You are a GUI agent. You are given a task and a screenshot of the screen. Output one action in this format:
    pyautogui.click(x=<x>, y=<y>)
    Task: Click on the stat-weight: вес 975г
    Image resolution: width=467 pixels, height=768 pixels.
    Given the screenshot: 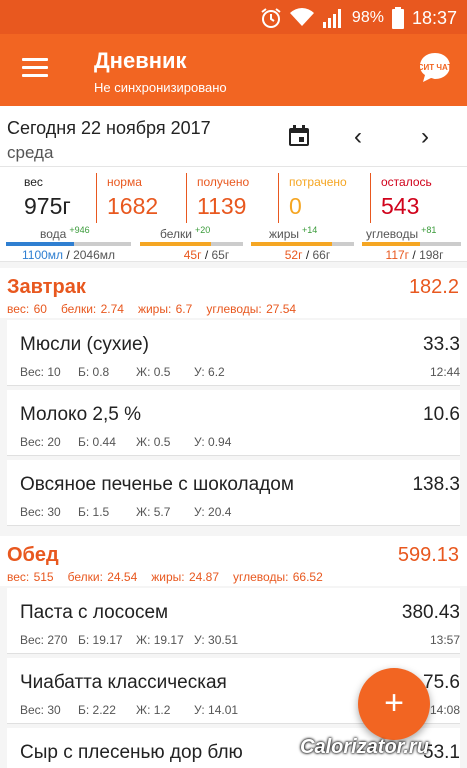 What is the action you would take?
    pyautogui.click(x=59, y=198)
    